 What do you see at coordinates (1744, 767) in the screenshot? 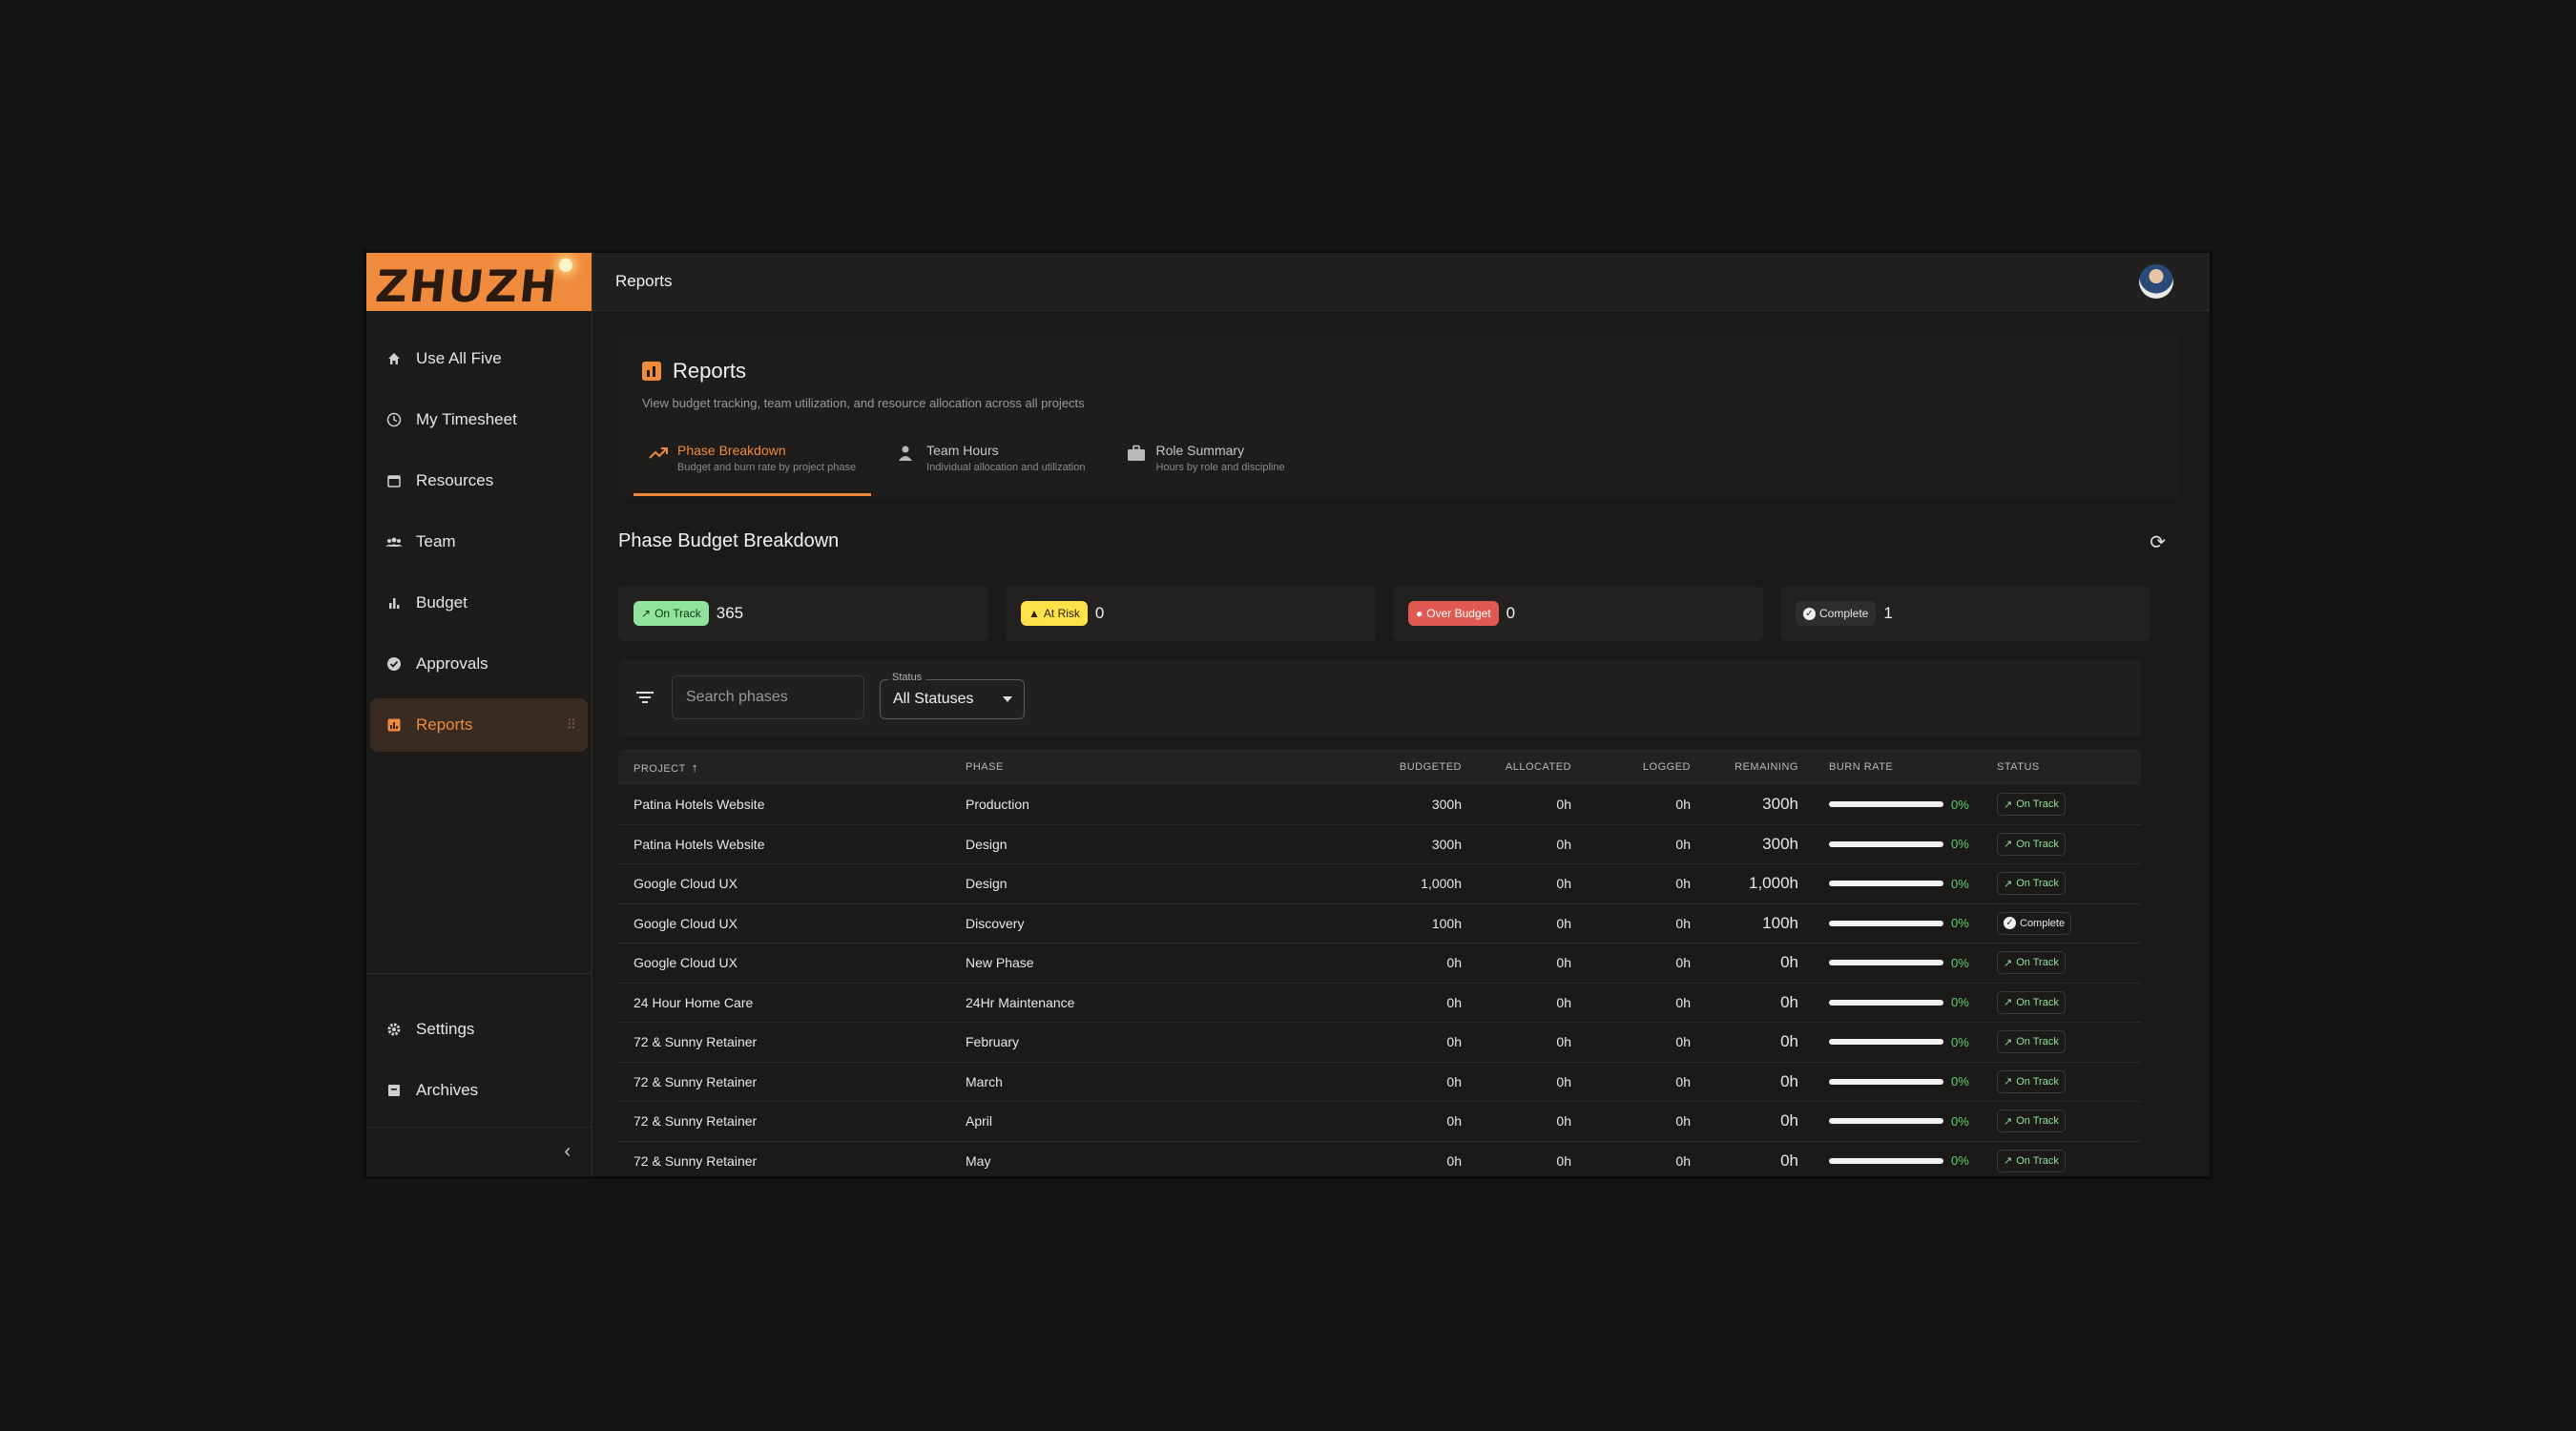
I see `column-header-remaining: REMAINING` at bounding box center [1744, 767].